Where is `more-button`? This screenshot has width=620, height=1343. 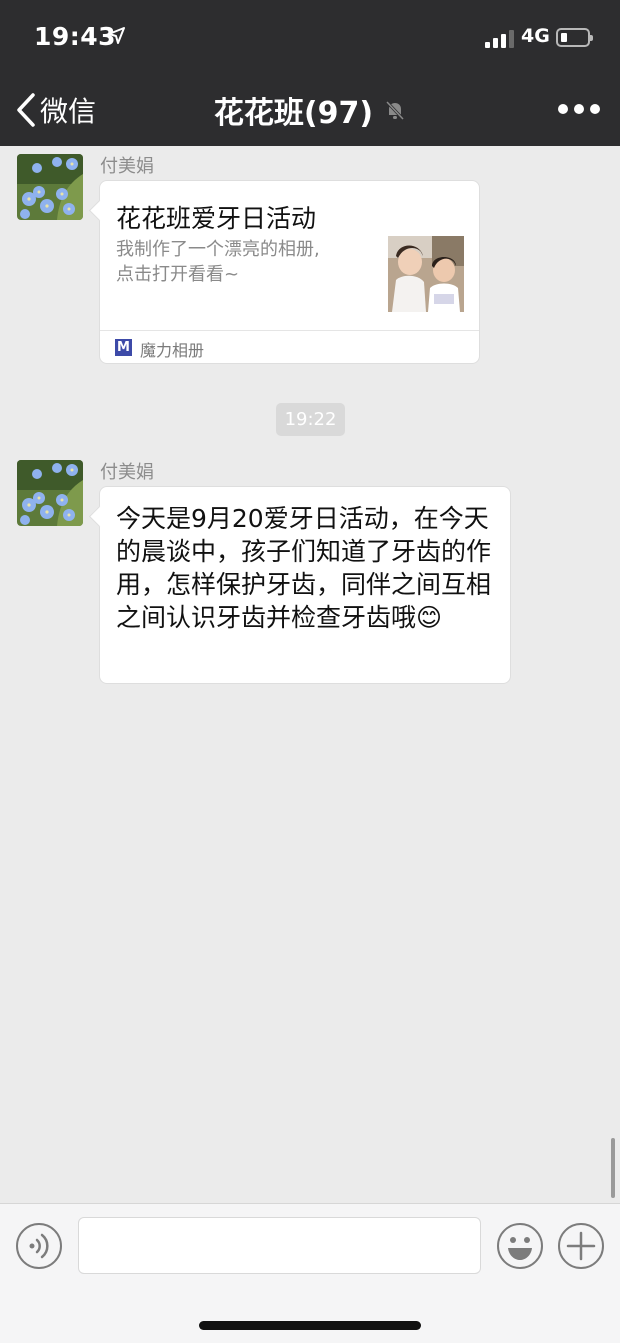
more-button is located at coordinates (580, 109).